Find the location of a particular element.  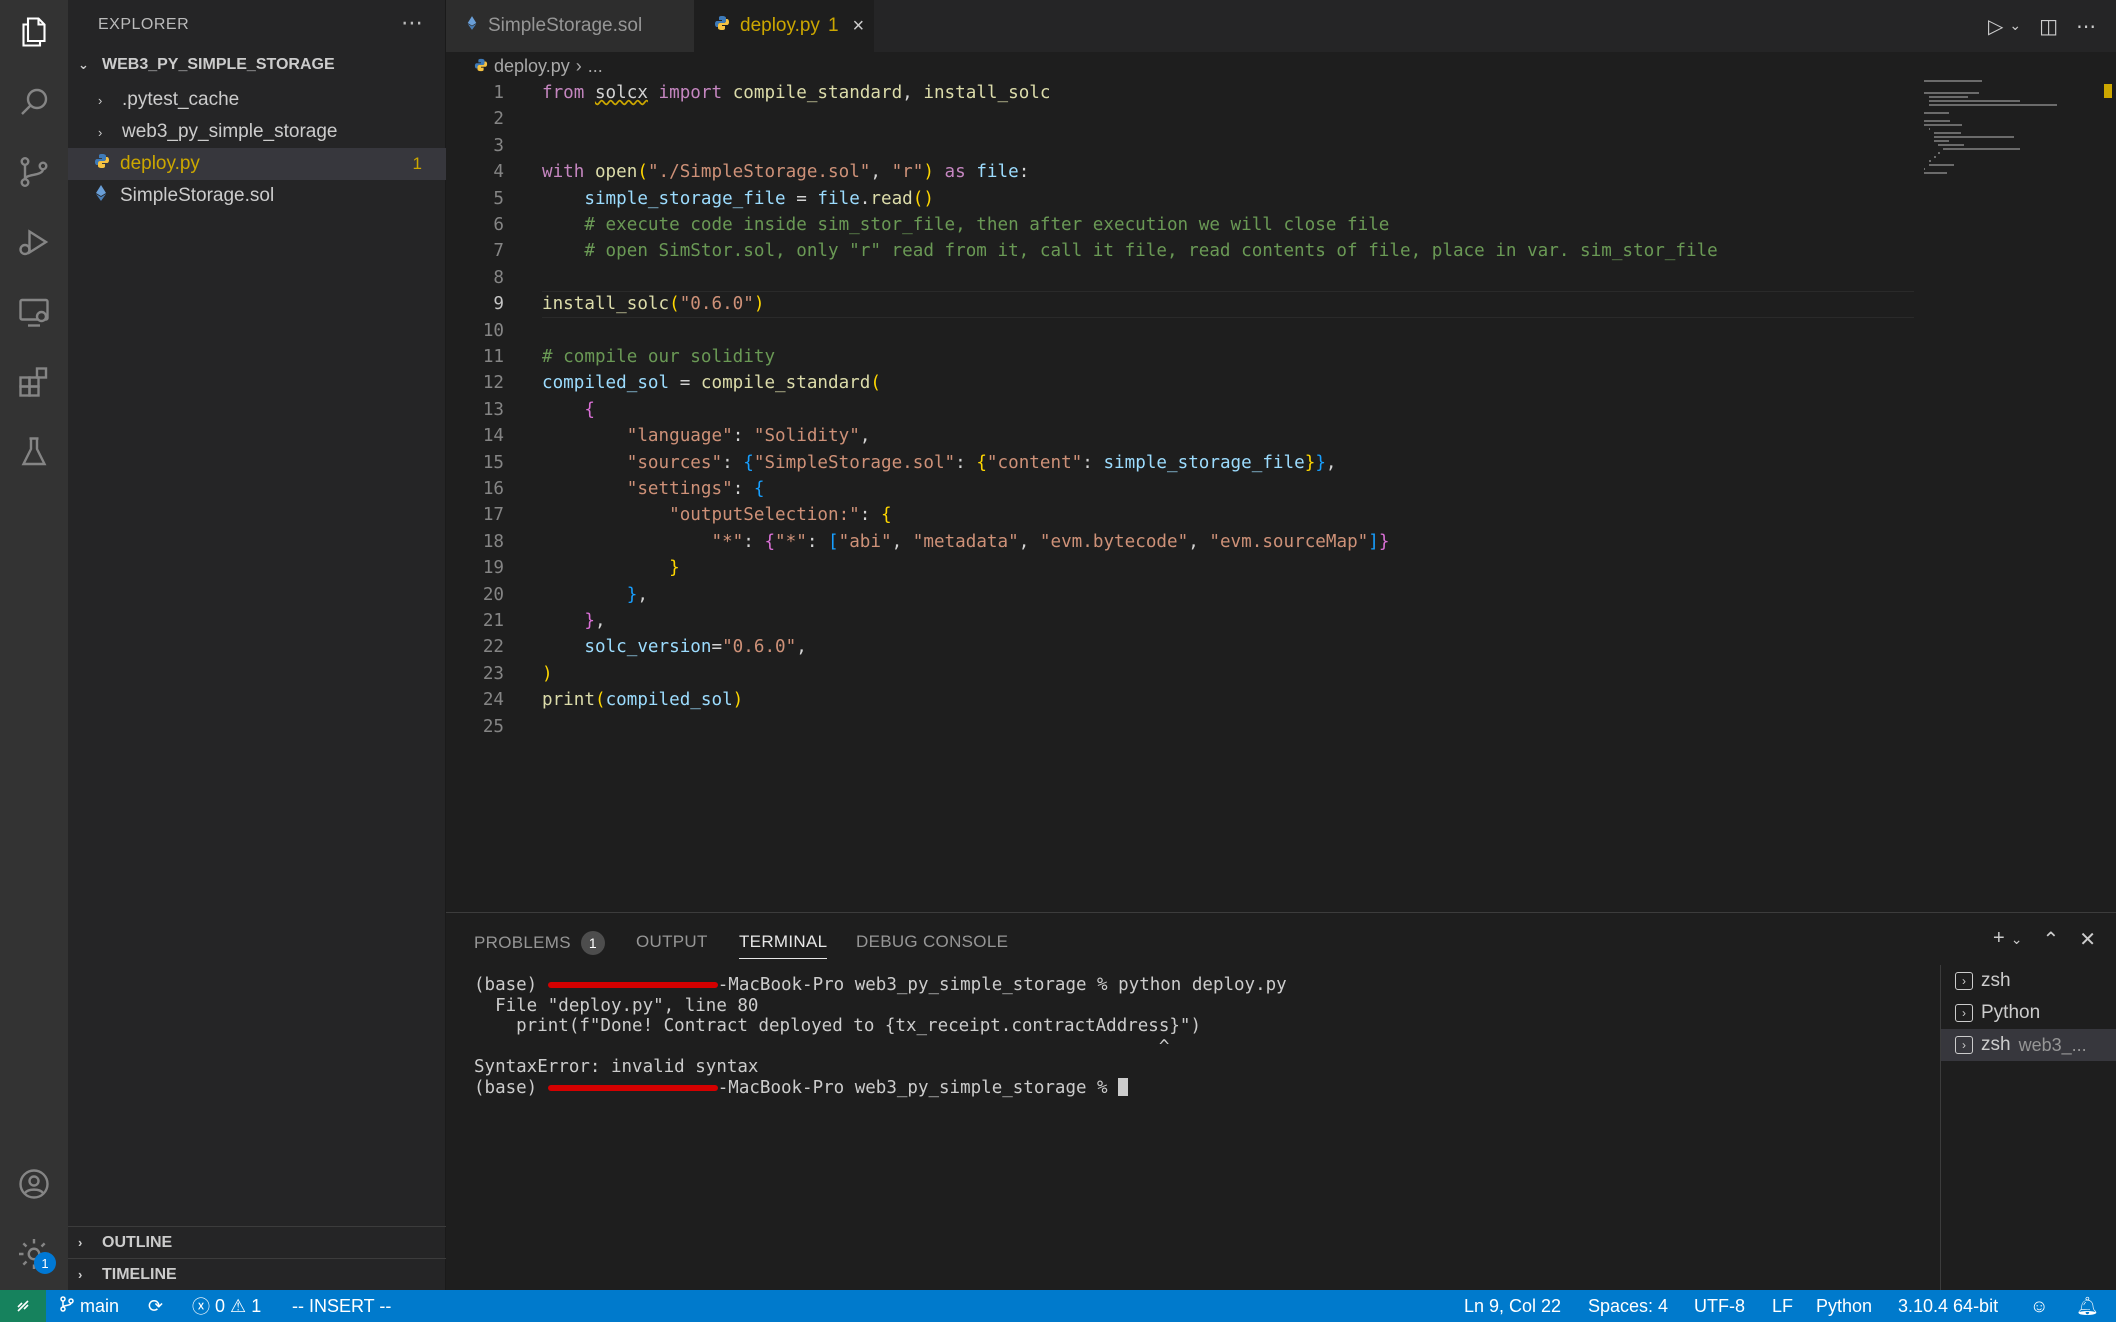

account-icon is located at coordinates (34, 1184).